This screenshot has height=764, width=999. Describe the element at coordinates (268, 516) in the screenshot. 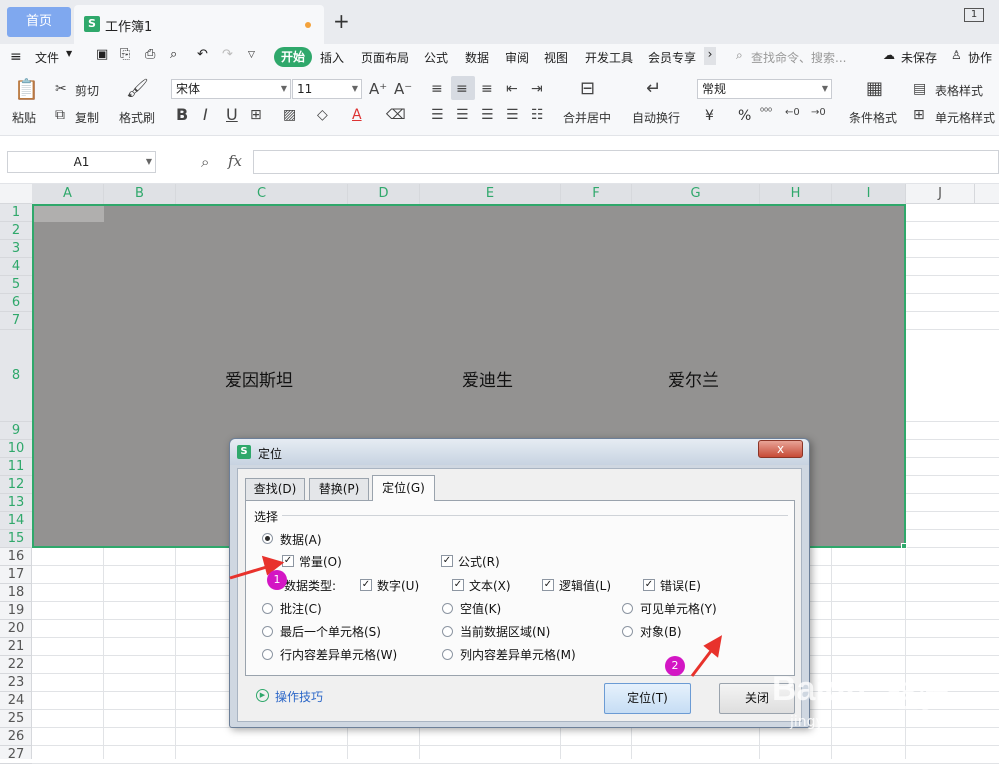

I see `group-label: 选择` at that location.